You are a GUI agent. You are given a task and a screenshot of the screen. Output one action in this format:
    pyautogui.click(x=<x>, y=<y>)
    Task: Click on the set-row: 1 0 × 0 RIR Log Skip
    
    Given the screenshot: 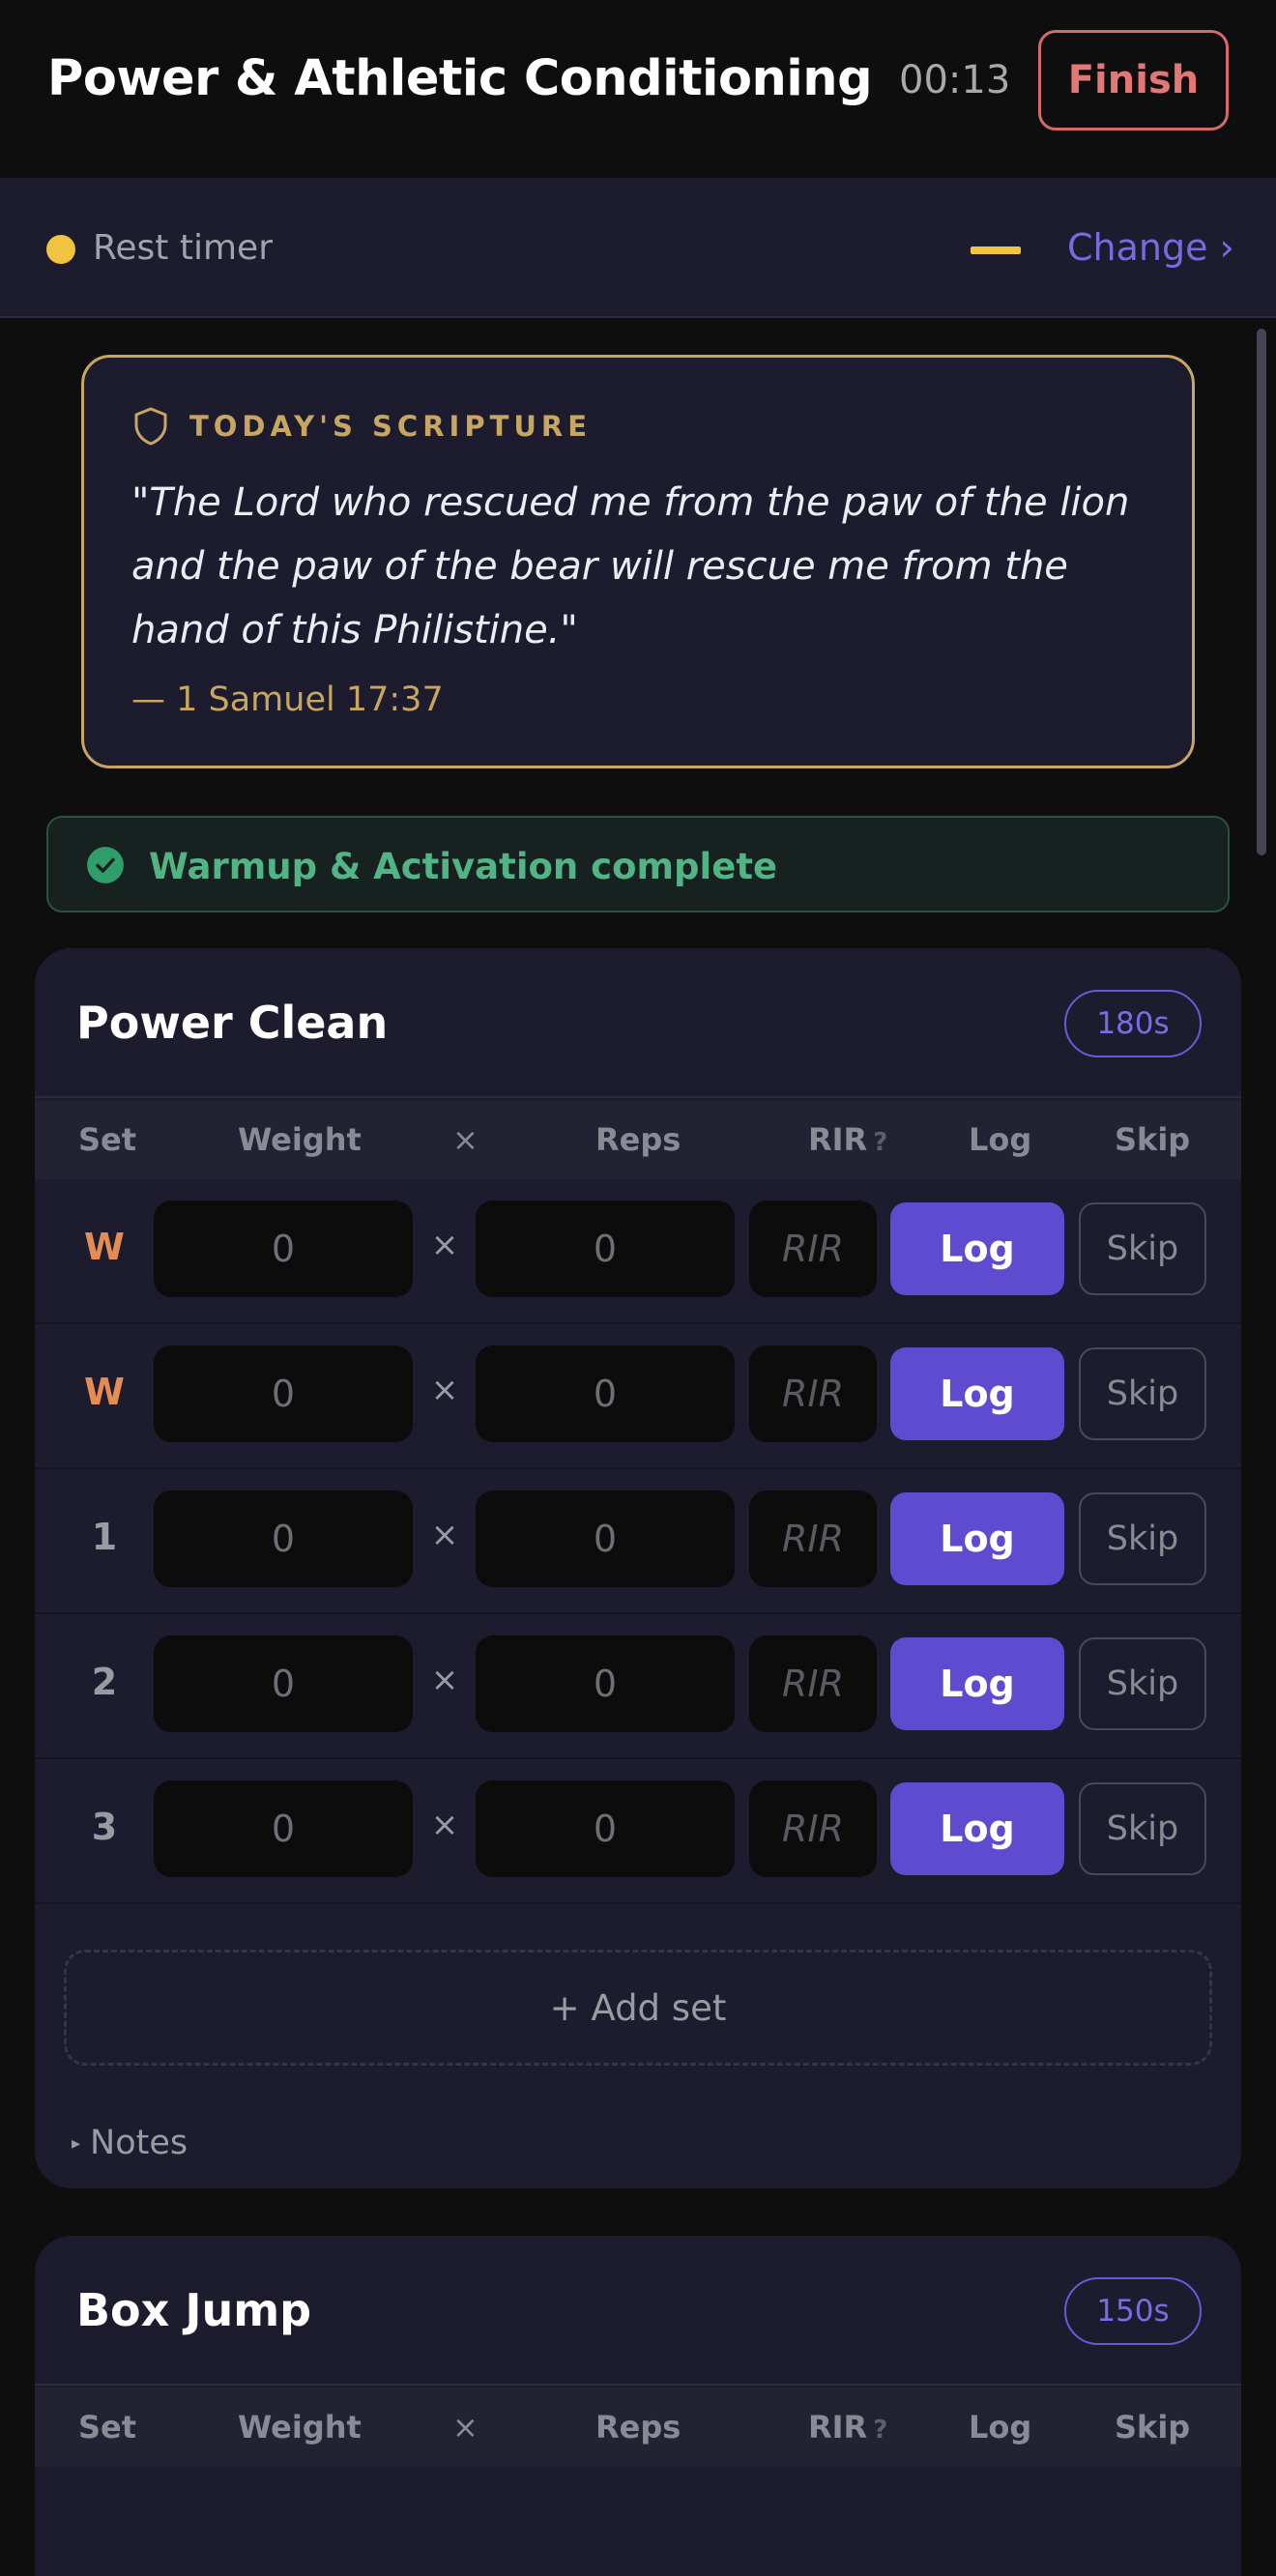 What is the action you would take?
    pyautogui.click(x=638, y=1541)
    